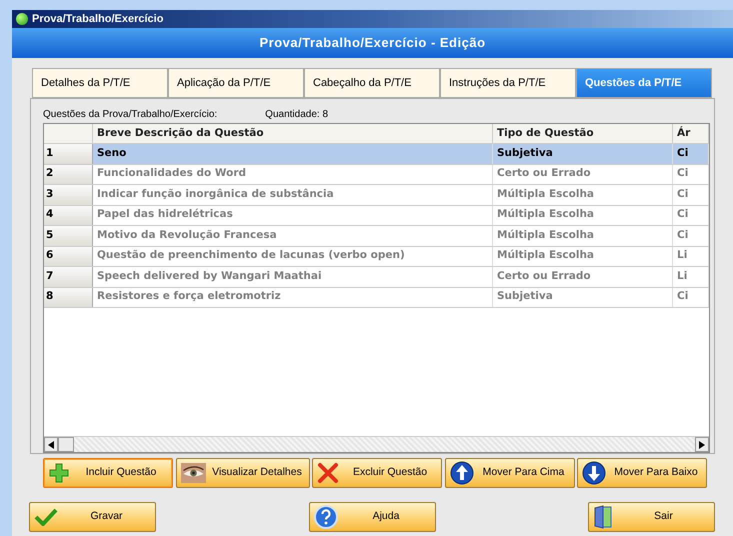  I want to click on plus-icon, so click(59, 473).